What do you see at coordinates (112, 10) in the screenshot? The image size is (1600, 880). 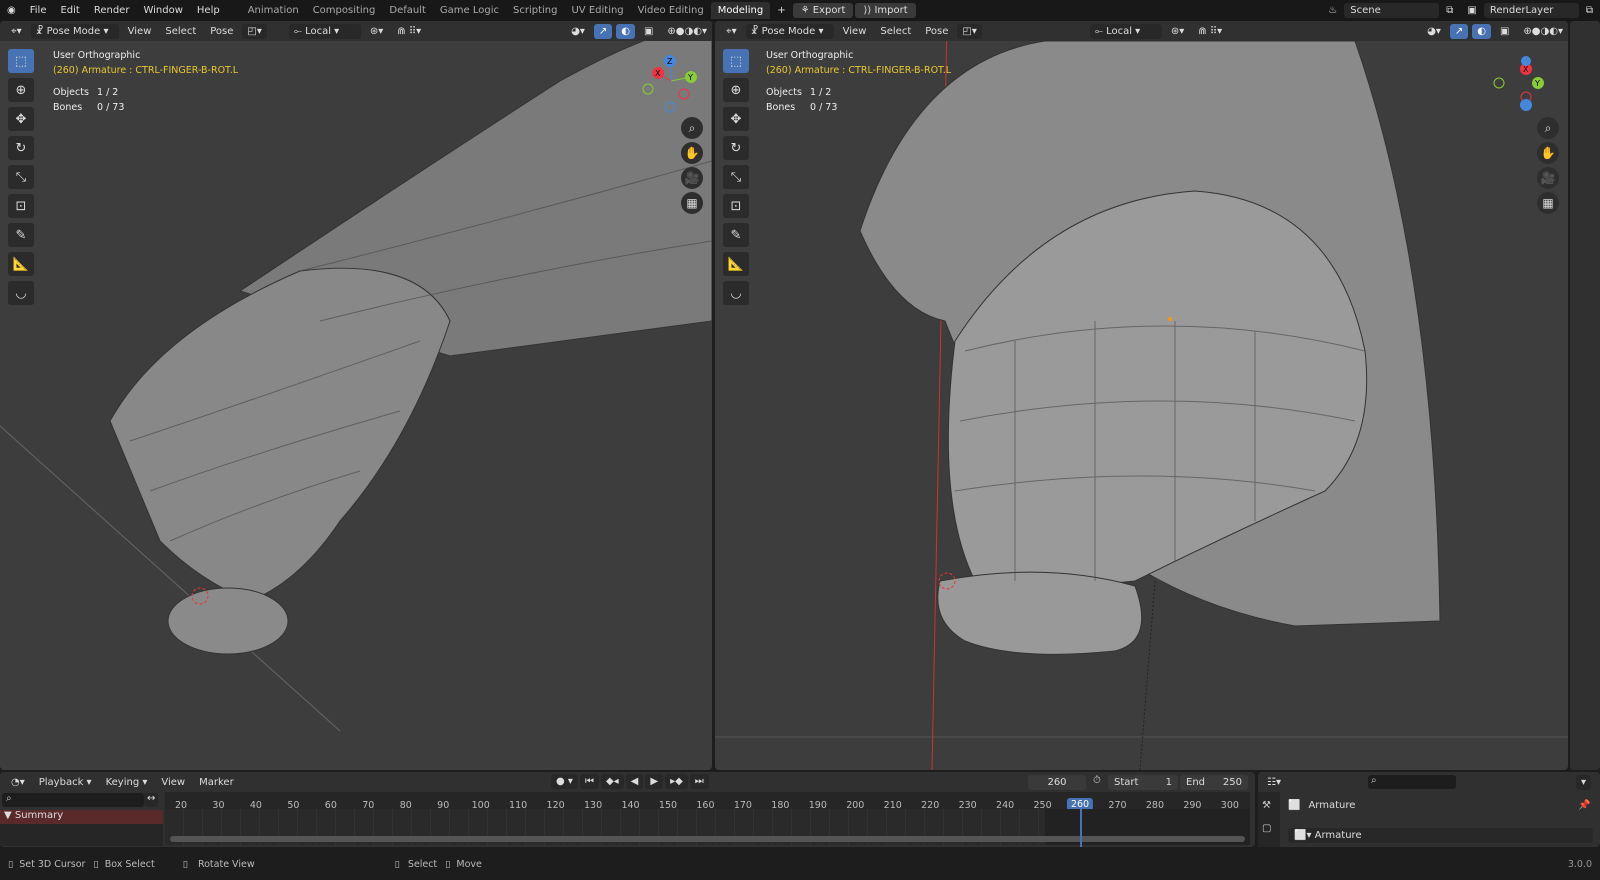 I see `menu-render: Render` at bounding box center [112, 10].